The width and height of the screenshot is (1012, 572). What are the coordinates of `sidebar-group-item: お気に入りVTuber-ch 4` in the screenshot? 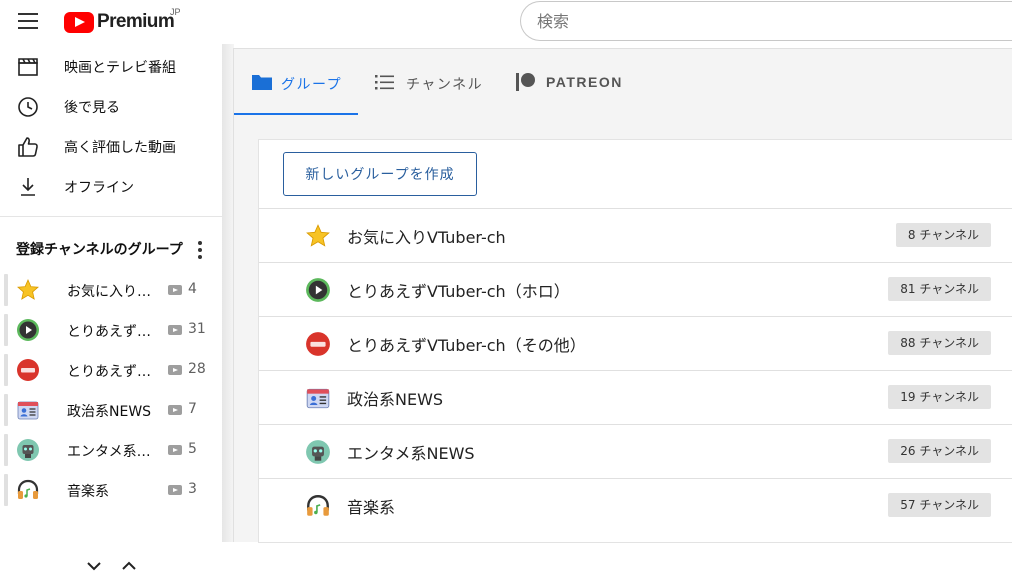 It's located at (111, 290).